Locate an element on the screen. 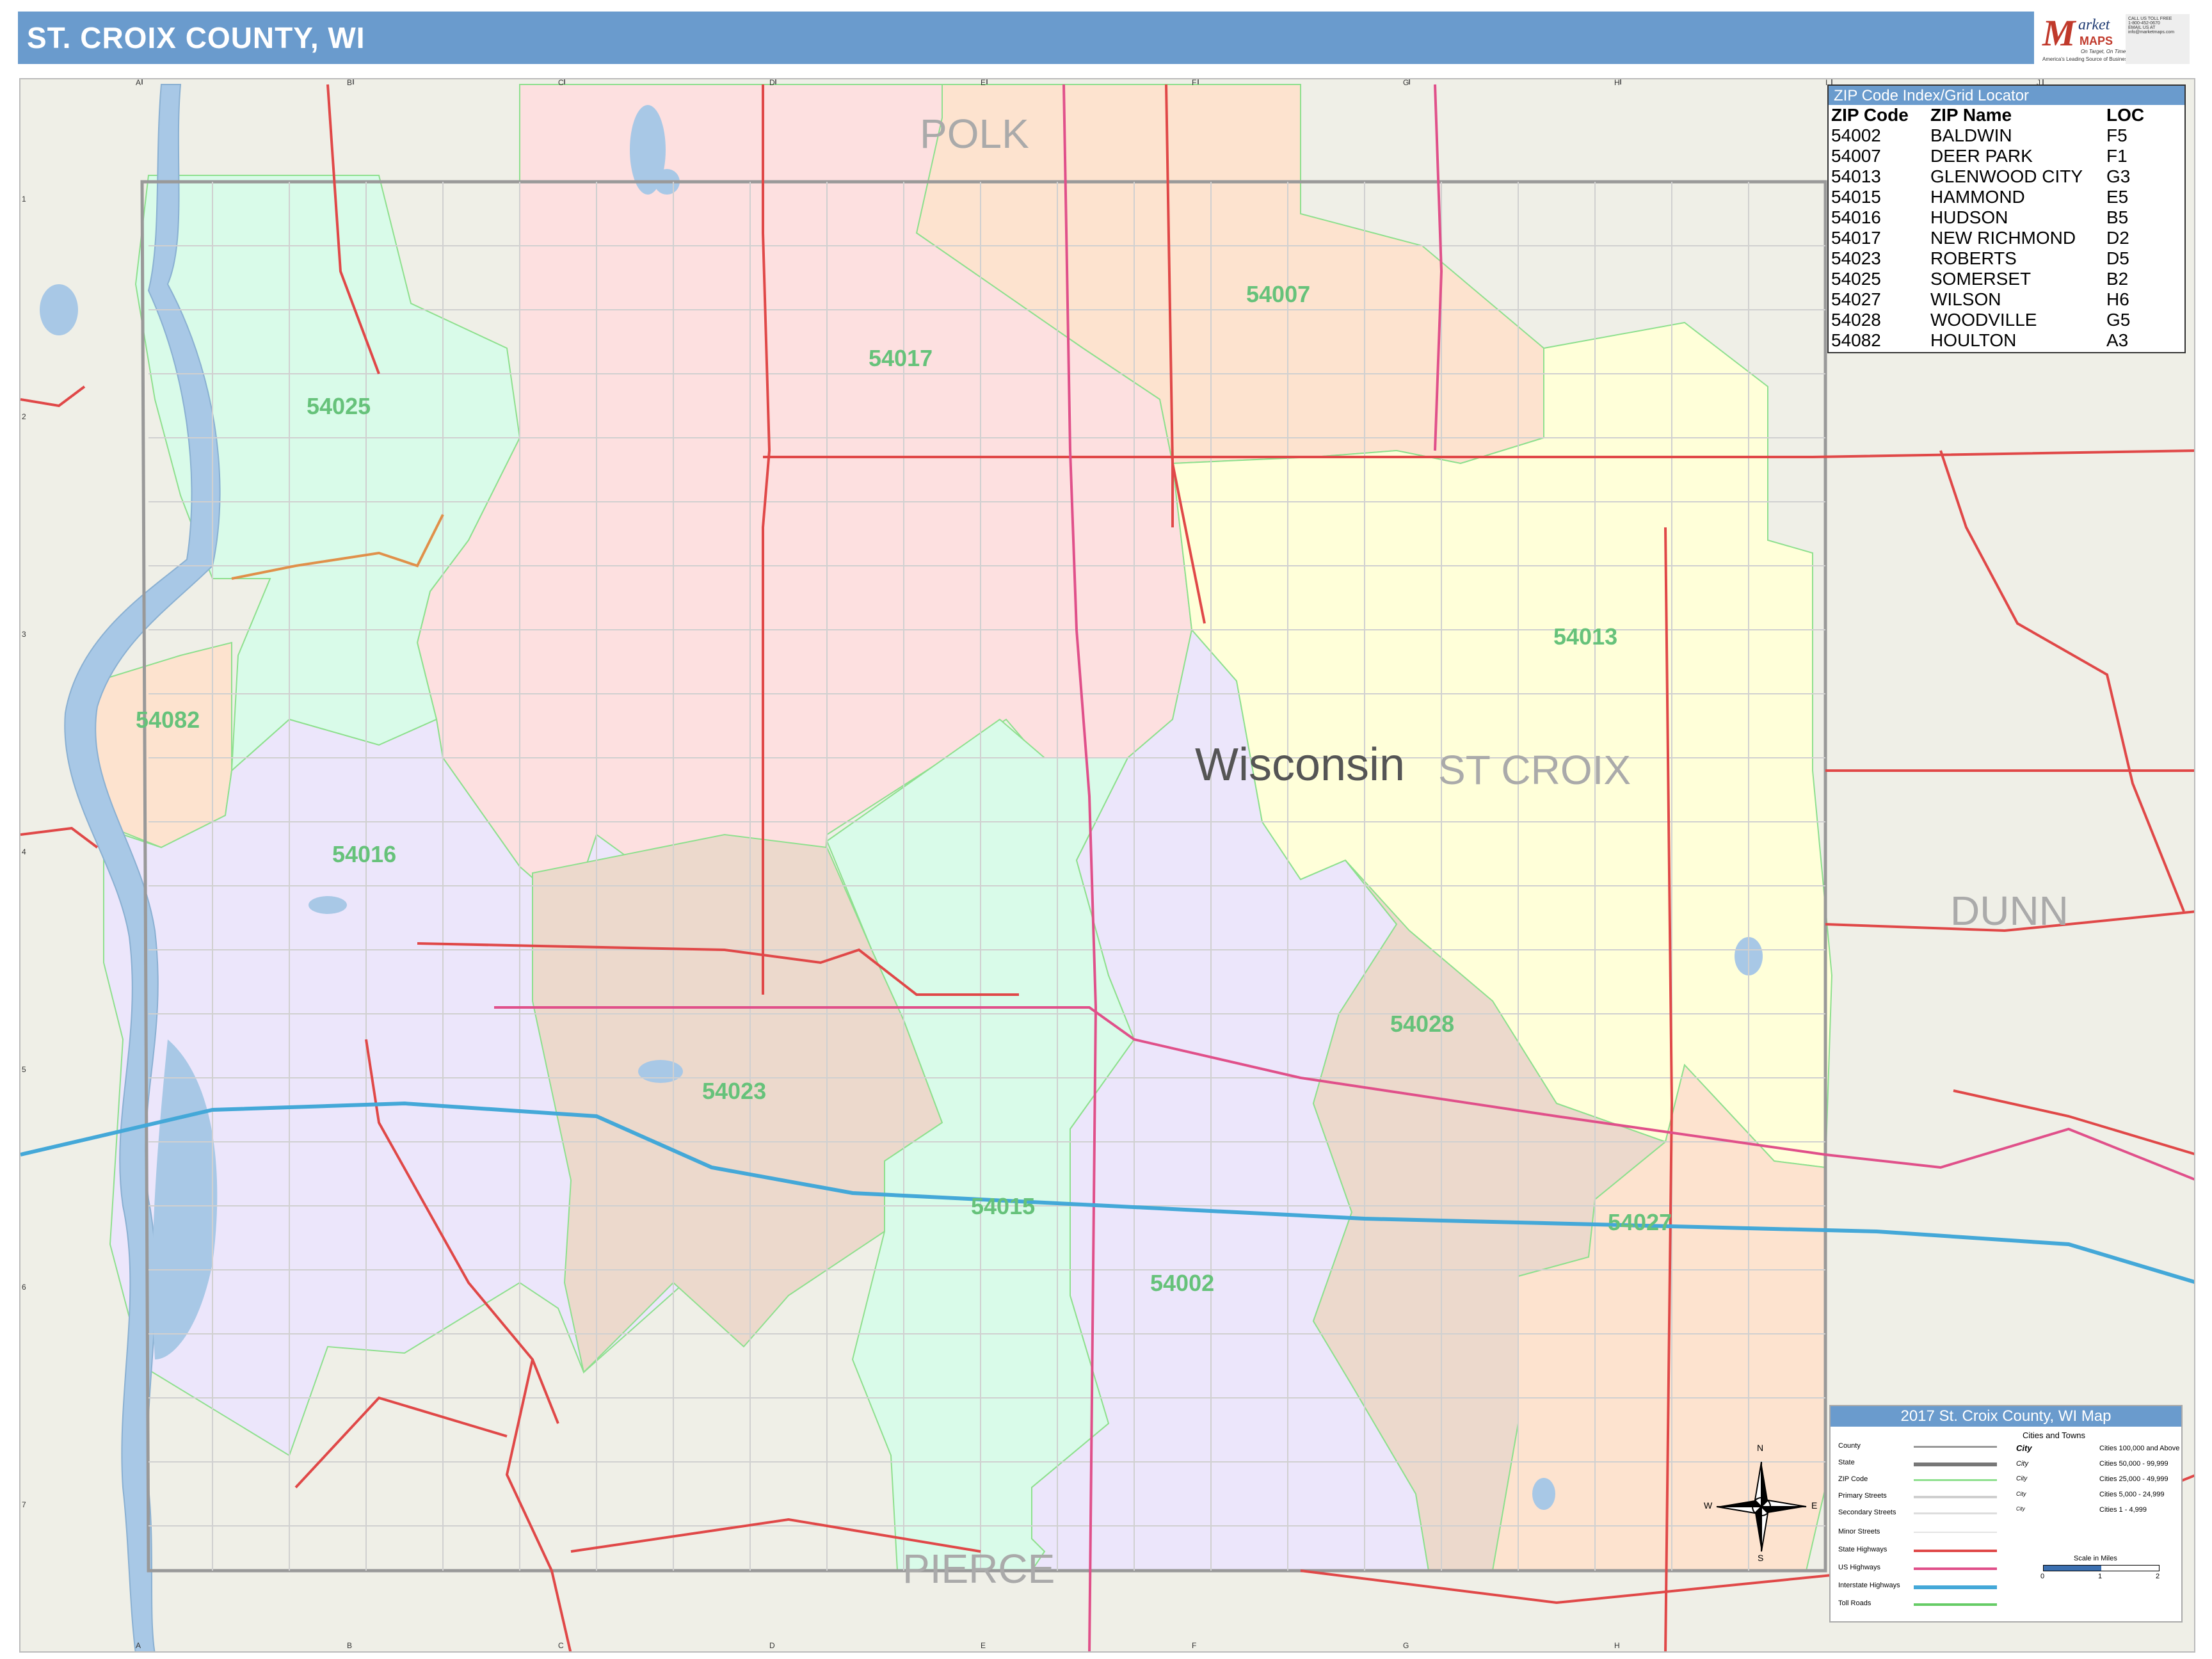 This screenshot has height=1659, width=2212. title-bar: ST. CROIX COUNTY, WI is located at coordinates (1026, 38).